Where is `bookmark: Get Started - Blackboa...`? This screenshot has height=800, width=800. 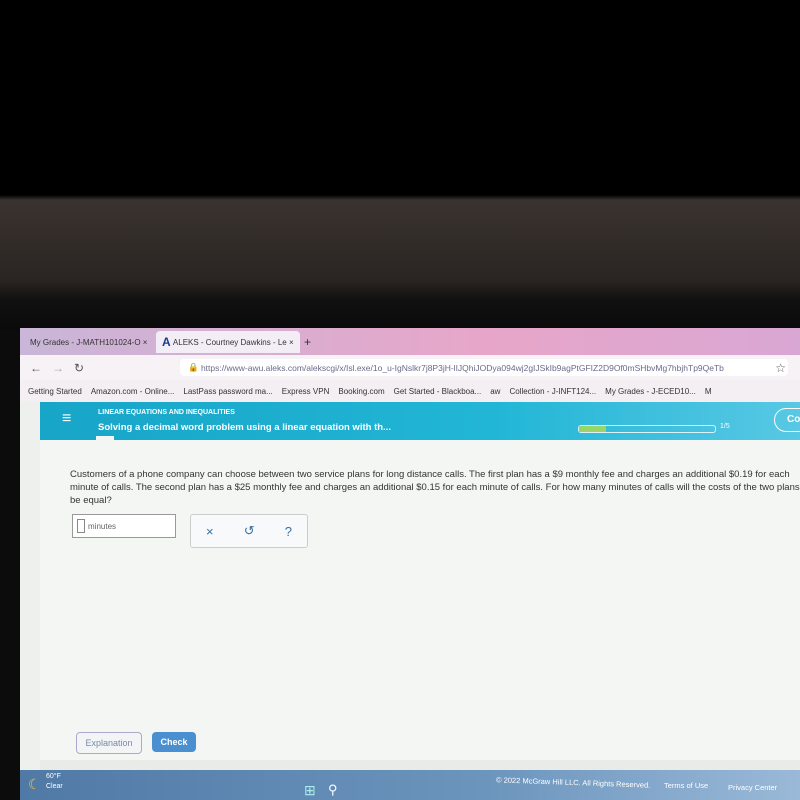
bookmark: Get Started - Blackboa... is located at coordinates (438, 391).